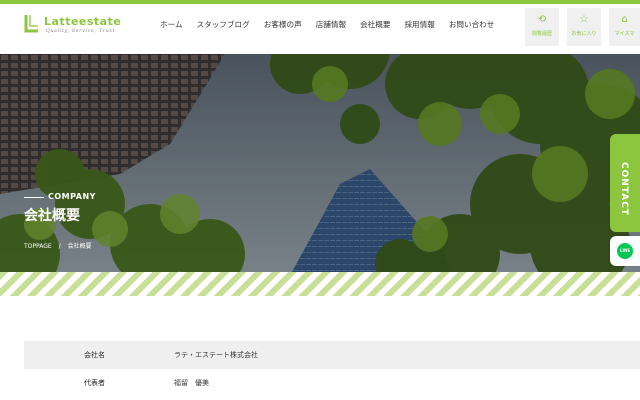 This screenshot has width=640, height=400. Describe the element at coordinates (541, 34) in the screenshot. I see `history-label: 閲覧履歴` at that location.